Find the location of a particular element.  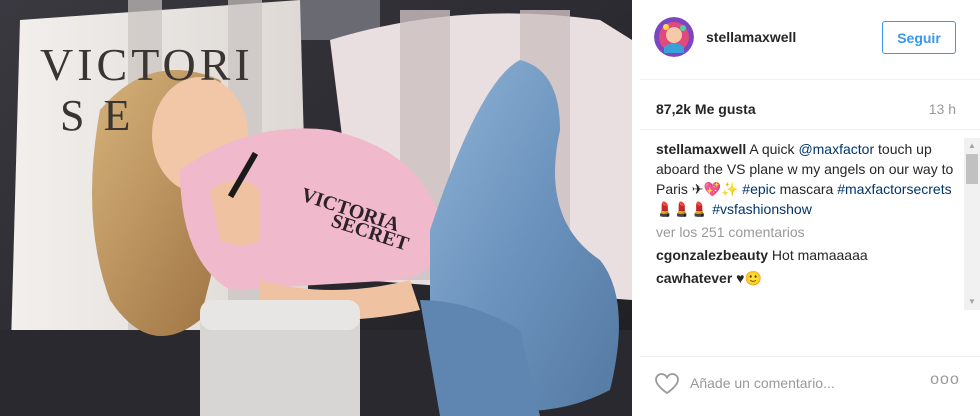

avatar is located at coordinates (674, 37).